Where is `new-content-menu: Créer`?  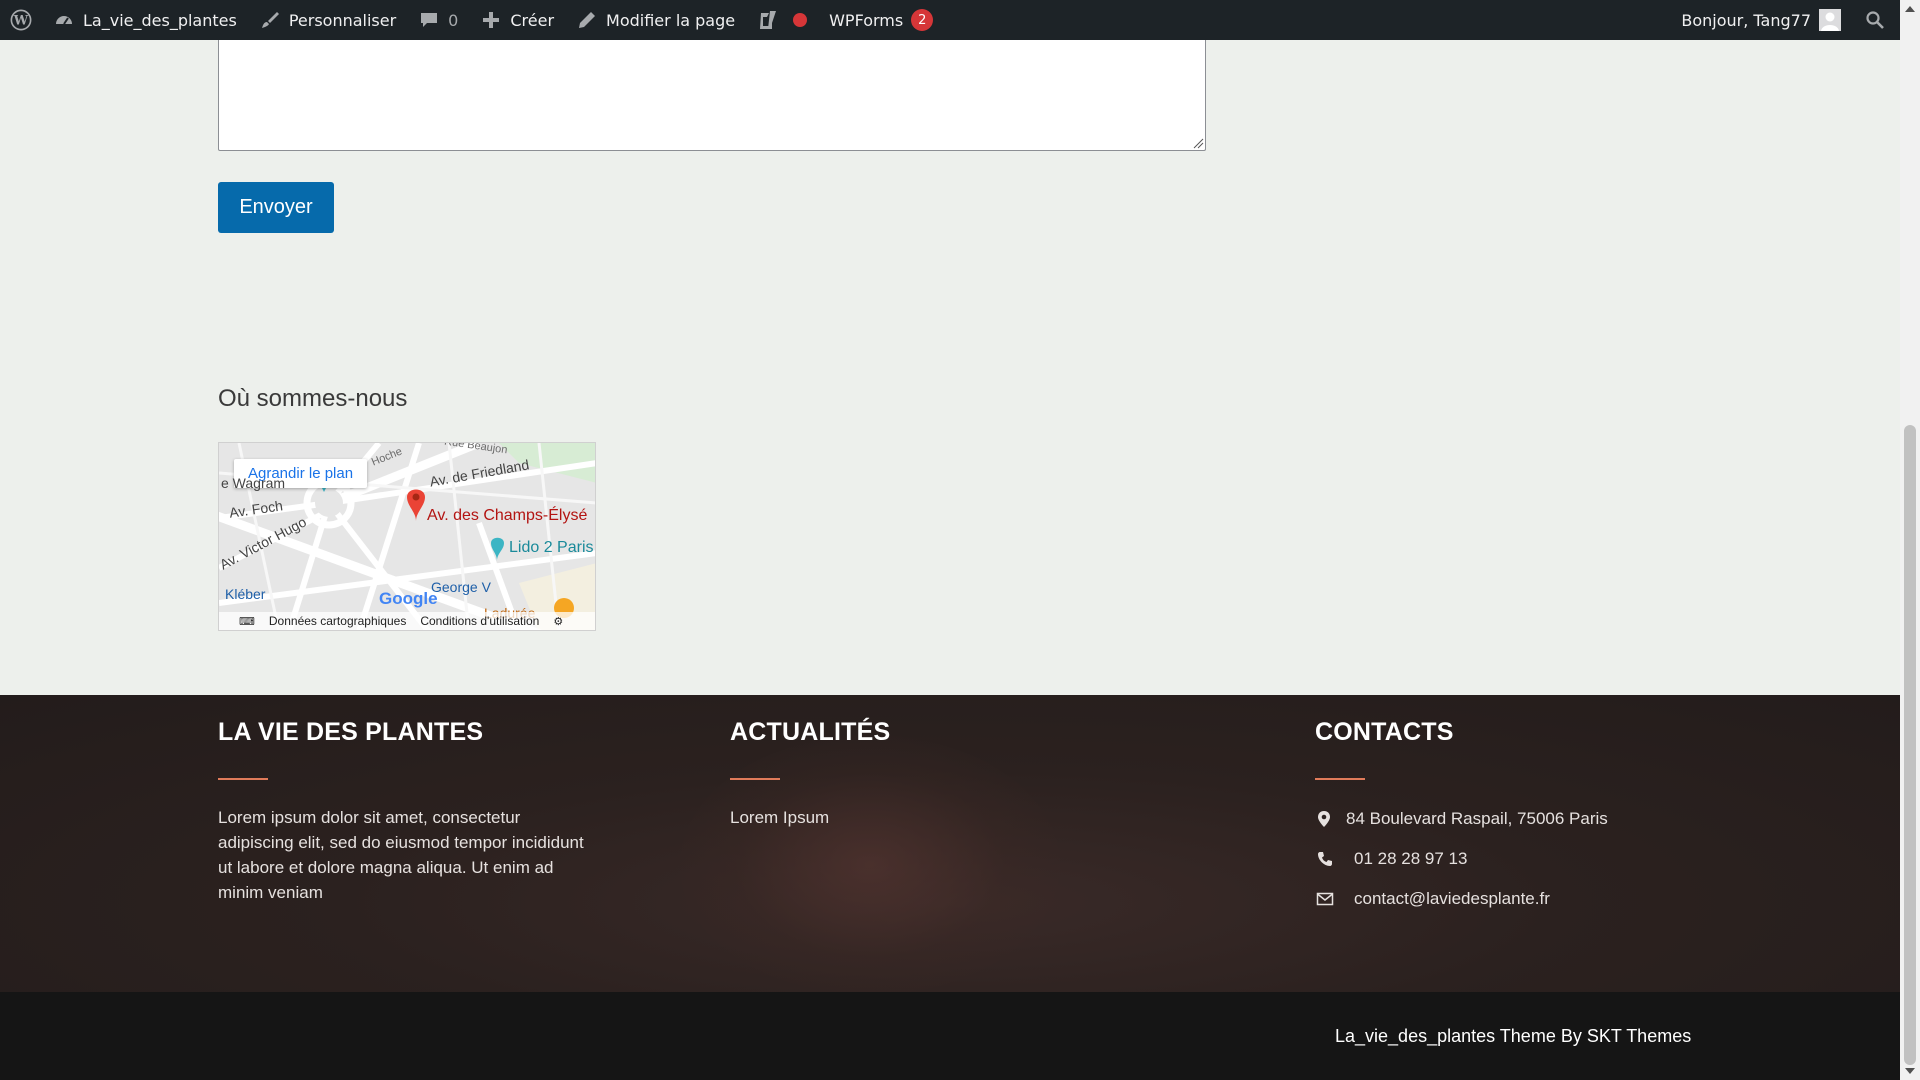
new-content-menu: Créer is located at coordinates (517, 20).